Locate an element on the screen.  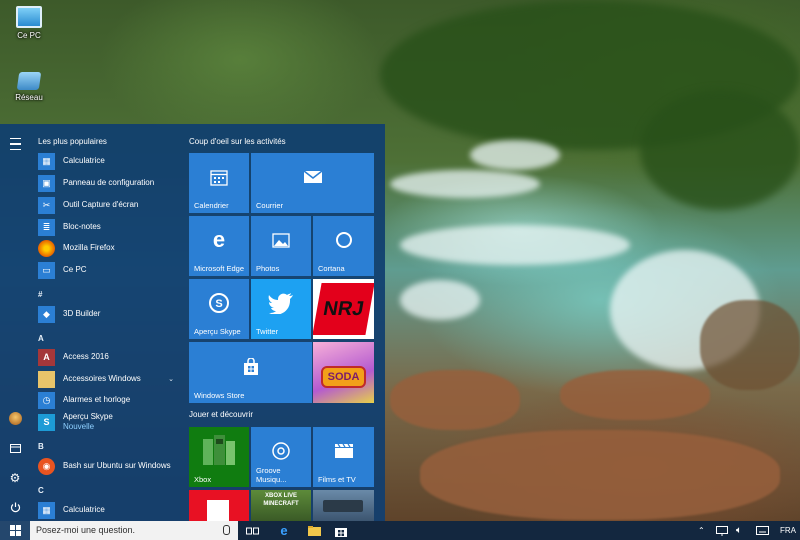
desktop-icon-label: Réseau is located at coordinates (29, 97).